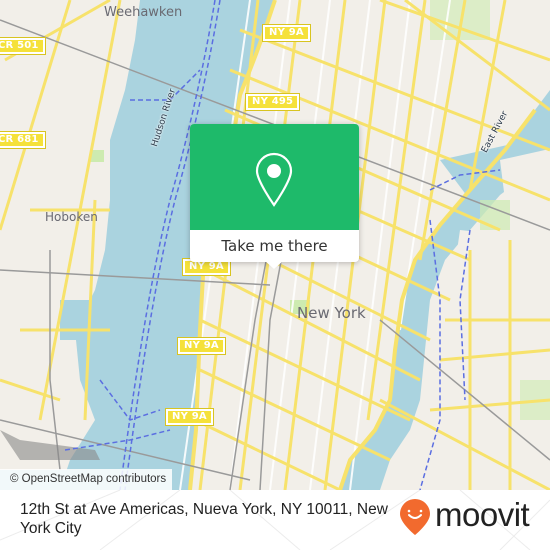 Image resolution: width=550 pixels, height=550 pixels. What do you see at coordinates (274, 179) in the screenshot?
I see `map-pin-icon` at bounding box center [274, 179].